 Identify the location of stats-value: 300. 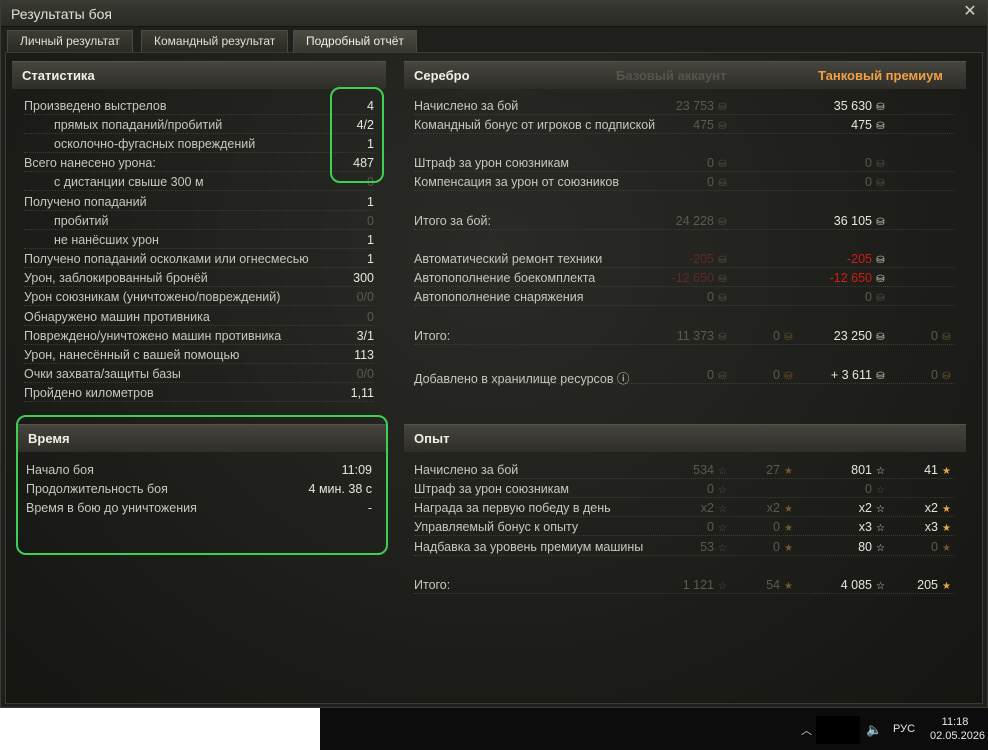
(363, 278).